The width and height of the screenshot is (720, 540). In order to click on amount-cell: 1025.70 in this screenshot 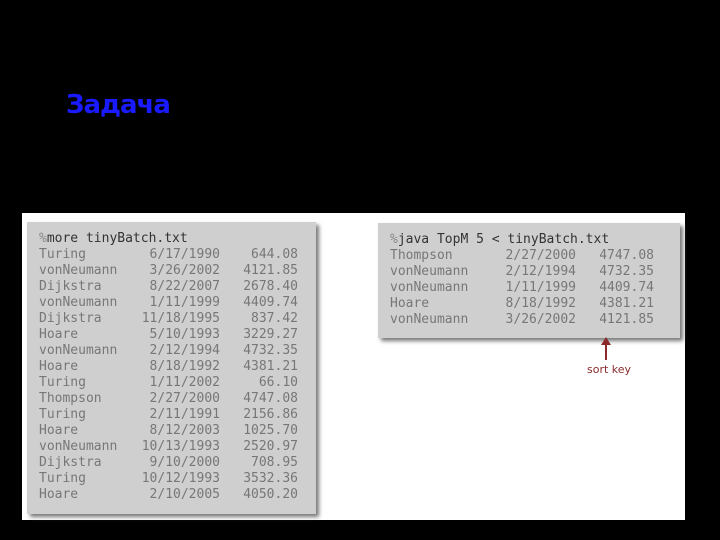, I will do `click(270, 430)`.